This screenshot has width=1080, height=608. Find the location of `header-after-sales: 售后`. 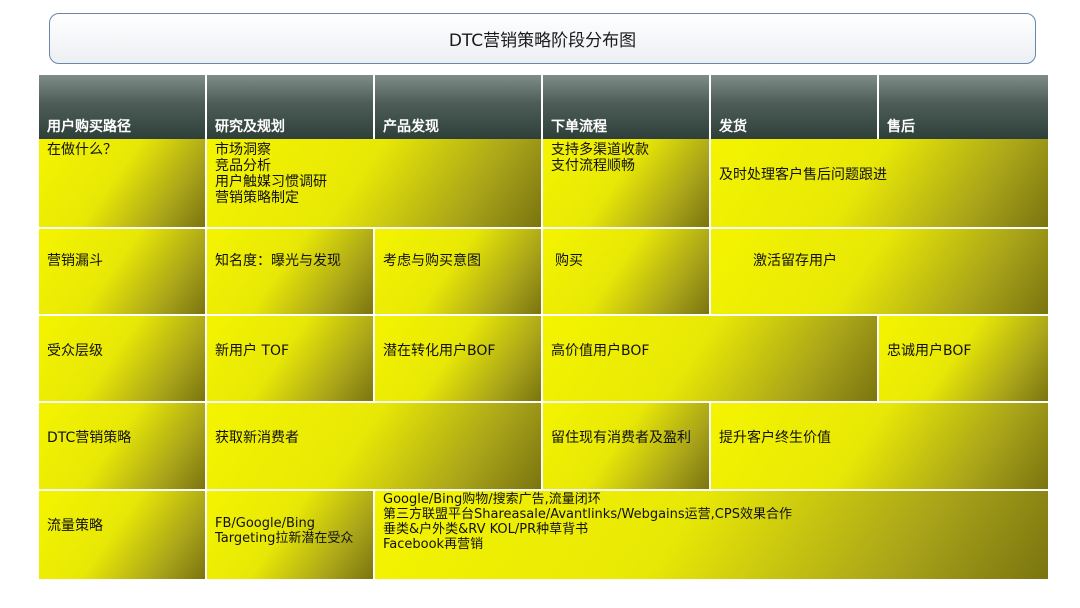

header-after-sales: 售后 is located at coordinates (963, 107).